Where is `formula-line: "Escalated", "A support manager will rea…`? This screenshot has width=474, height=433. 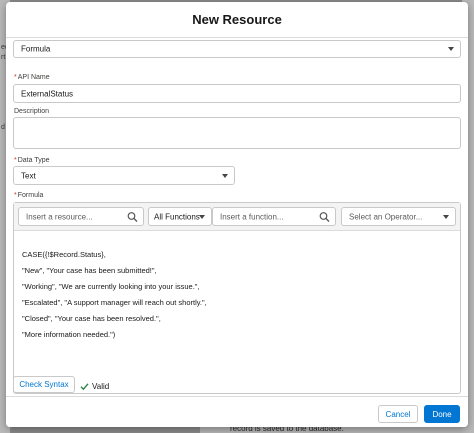 formula-line: "Escalated", "A support manager will rea… is located at coordinates (114, 302).